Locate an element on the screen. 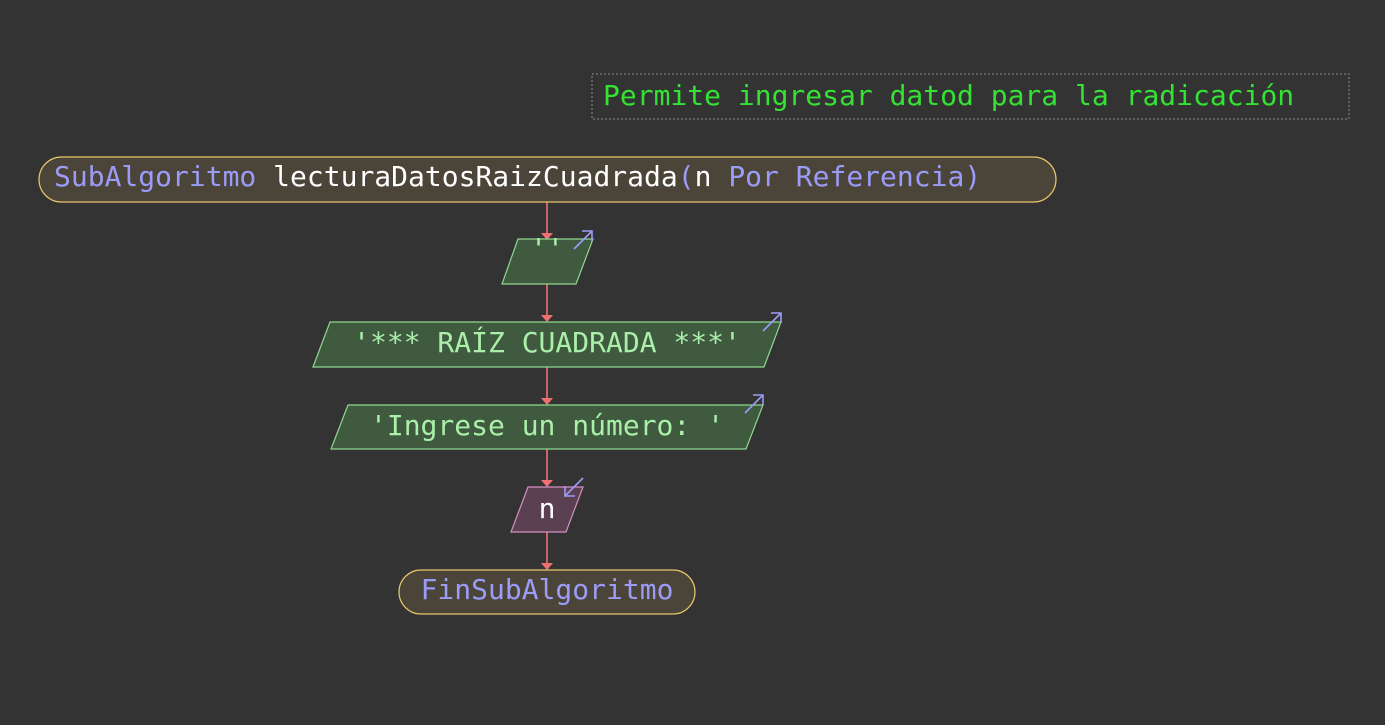  header-close-paren: ) is located at coordinates (972, 176).